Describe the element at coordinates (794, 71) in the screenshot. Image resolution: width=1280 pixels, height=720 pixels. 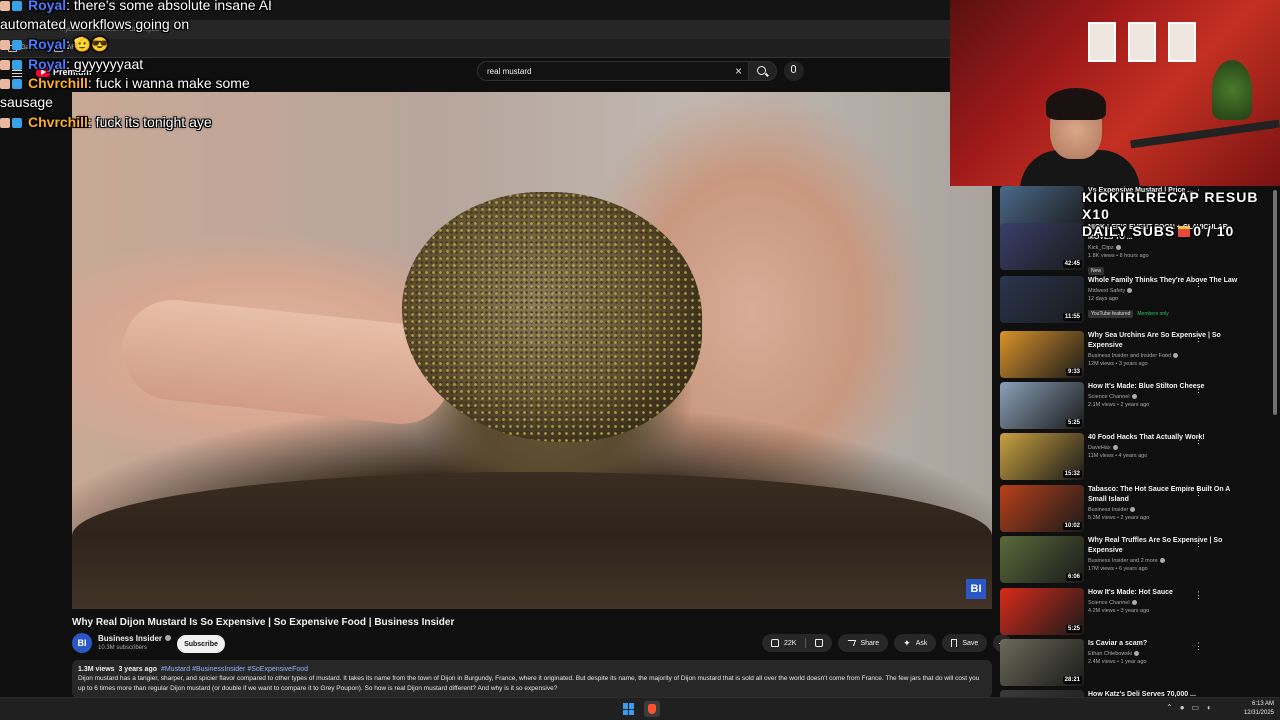
I see `voice-search-button` at that location.